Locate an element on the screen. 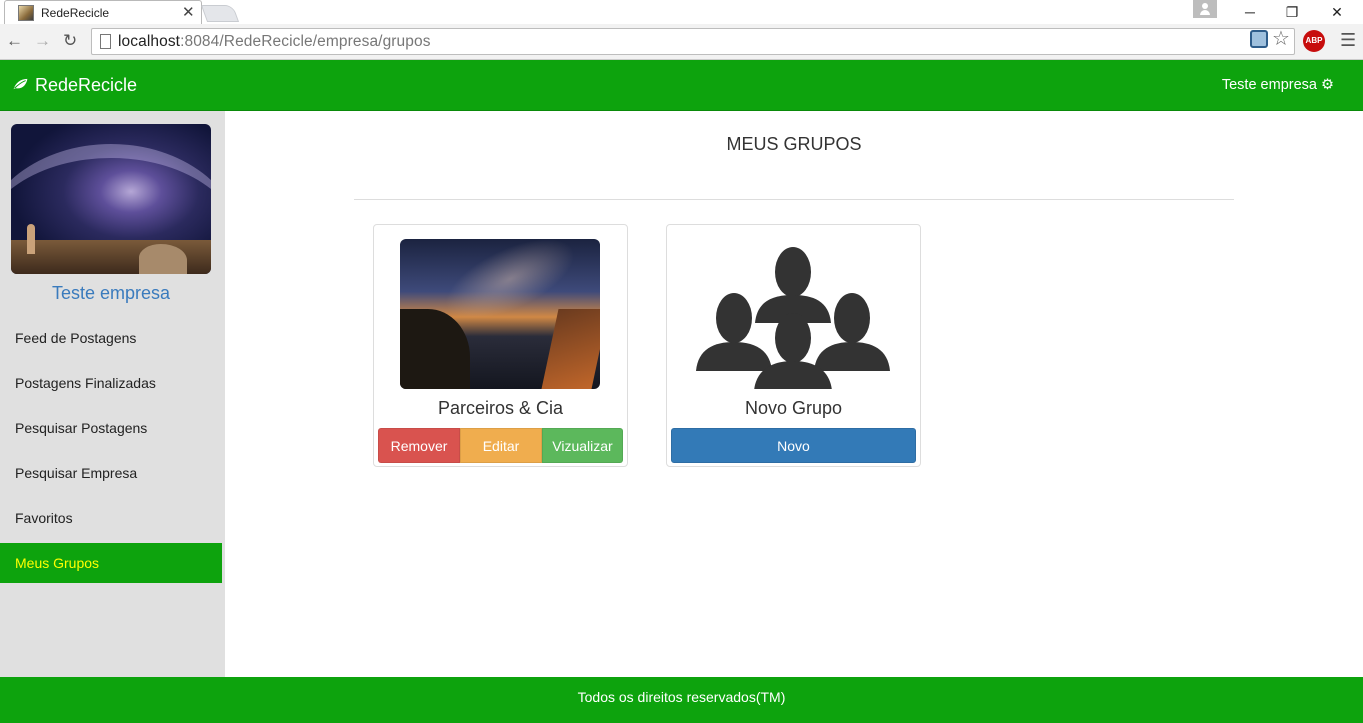 The image size is (1363, 723). footer-text: Todos os direitos reservados(TM) is located at coordinates (681, 697).